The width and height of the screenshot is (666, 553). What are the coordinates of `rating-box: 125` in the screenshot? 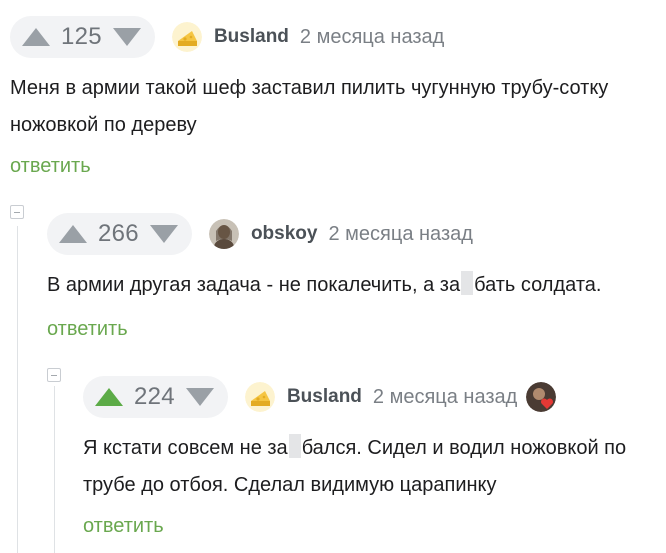 It's located at (82, 37).